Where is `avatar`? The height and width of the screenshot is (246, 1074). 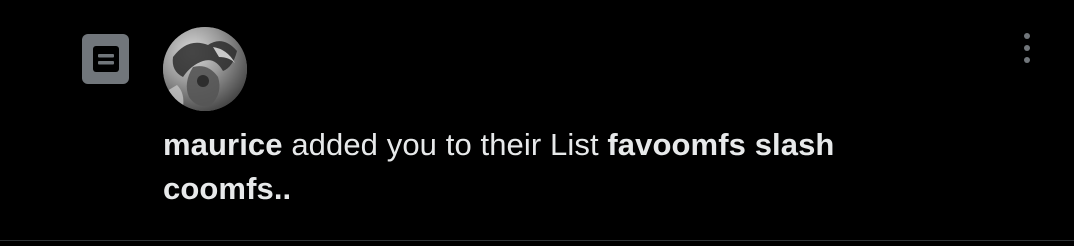 avatar is located at coordinates (205, 69).